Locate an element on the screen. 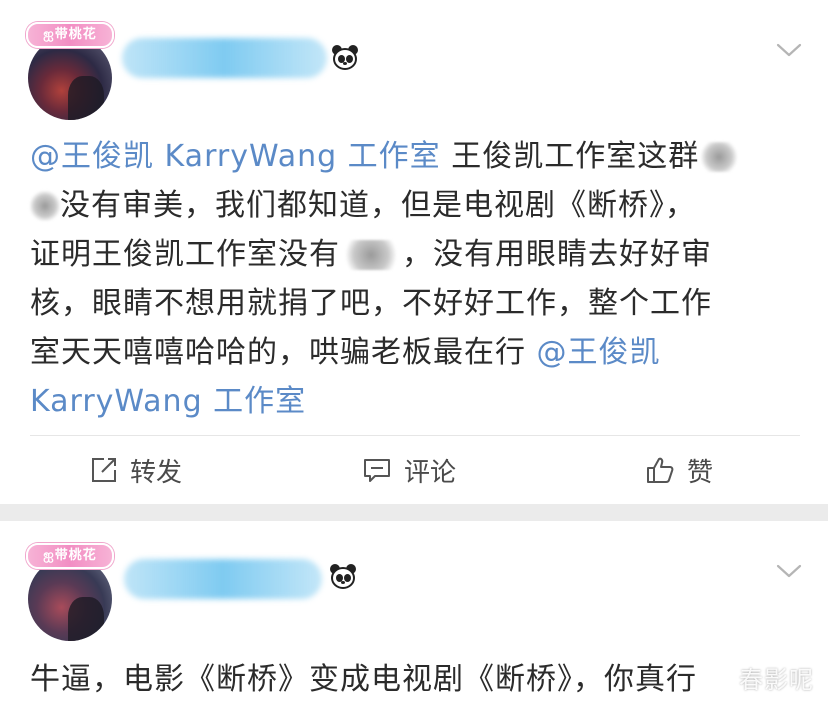 Image resolution: width=828 pixels, height=707 pixels. repost-button: 转发 is located at coordinates (136, 470).